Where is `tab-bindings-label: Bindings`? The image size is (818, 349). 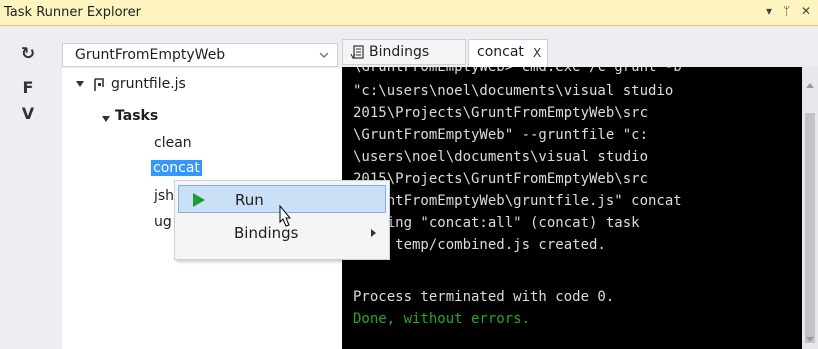 tab-bindings-label: Bindings is located at coordinates (399, 52).